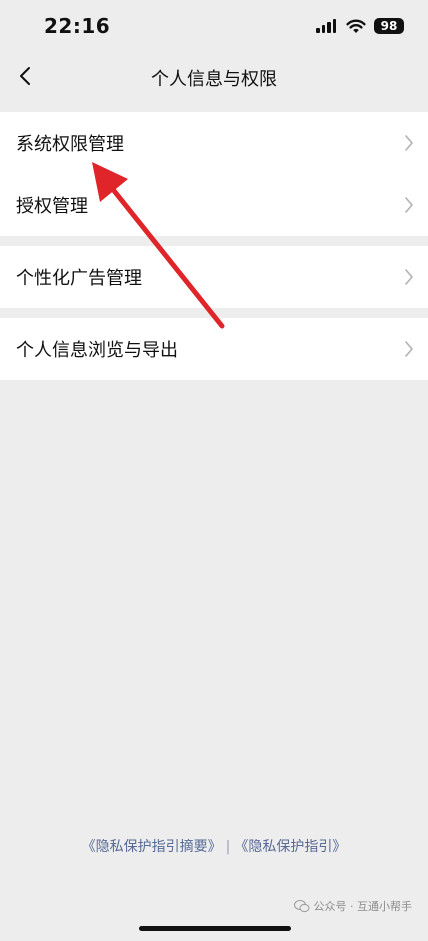 The height and width of the screenshot is (941, 428). I want to click on wifi-icon, so click(356, 26).